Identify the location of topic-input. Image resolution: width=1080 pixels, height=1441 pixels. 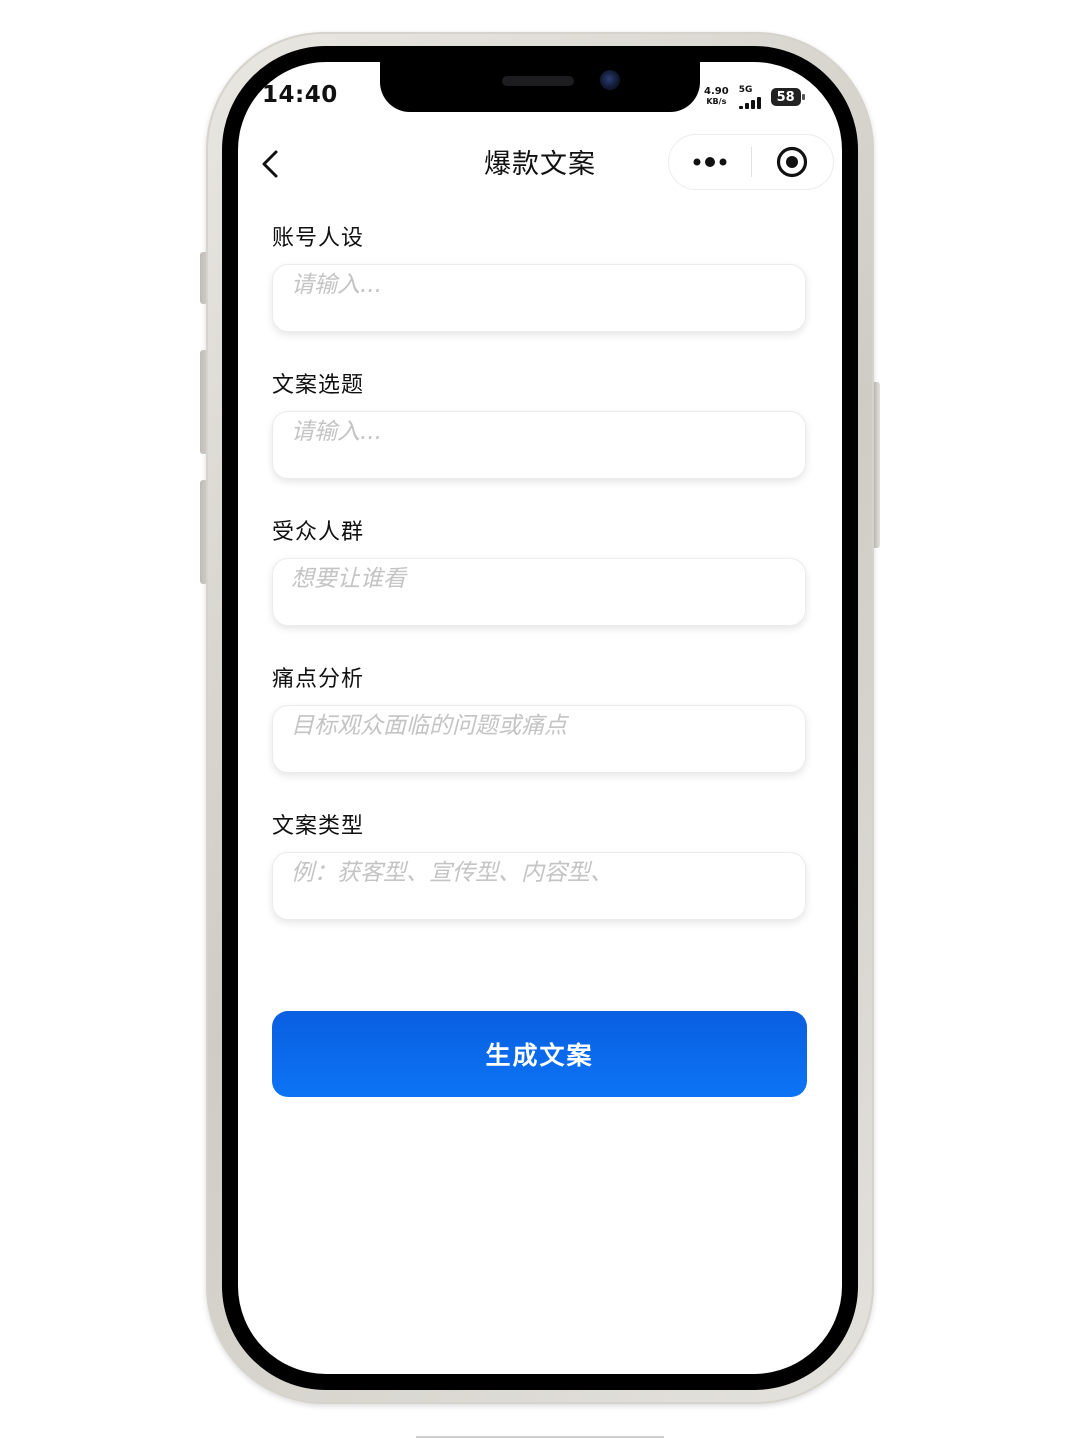
(541, 432).